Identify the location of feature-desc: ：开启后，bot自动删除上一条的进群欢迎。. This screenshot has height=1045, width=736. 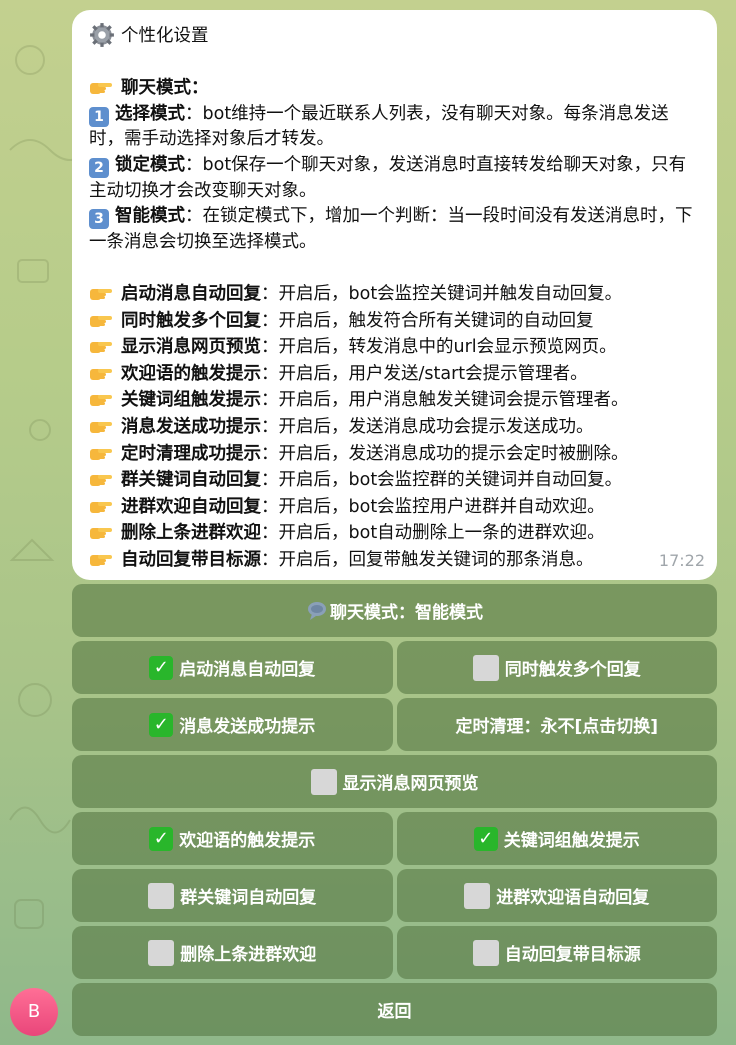
(433, 533).